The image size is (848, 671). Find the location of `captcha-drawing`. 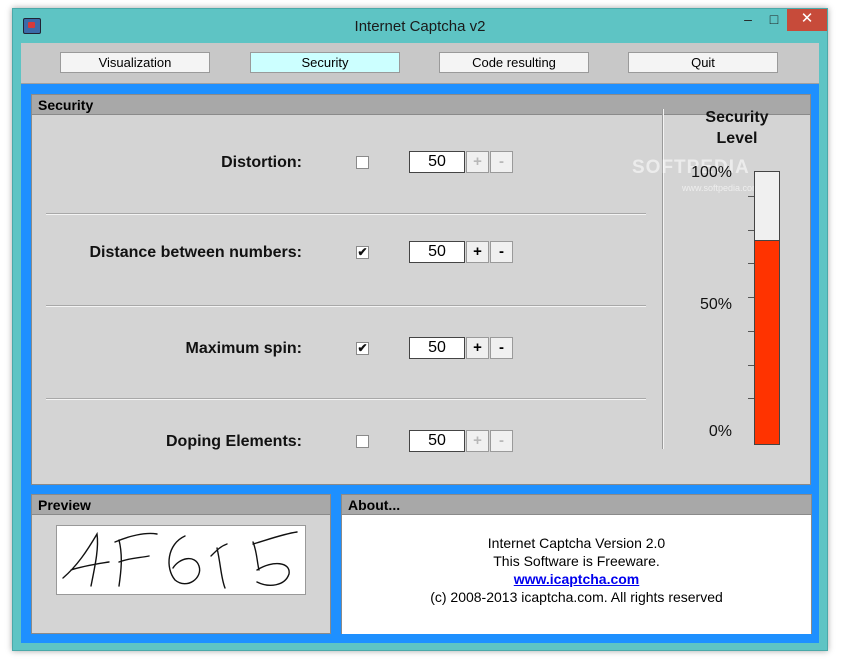

captcha-drawing is located at coordinates (180, 560).